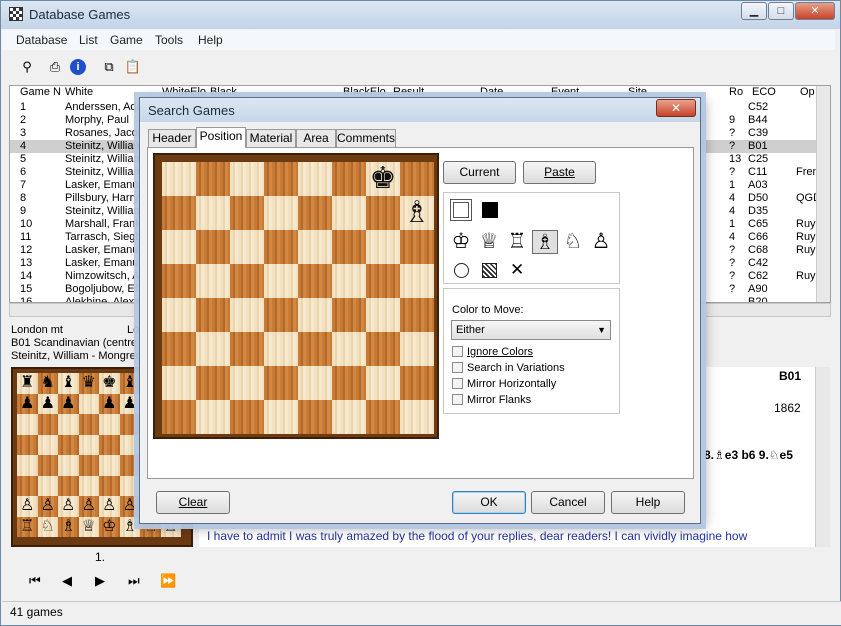 The width and height of the screenshot is (841, 626). I want to click on paste-icon: 📋, so click(133, 67).